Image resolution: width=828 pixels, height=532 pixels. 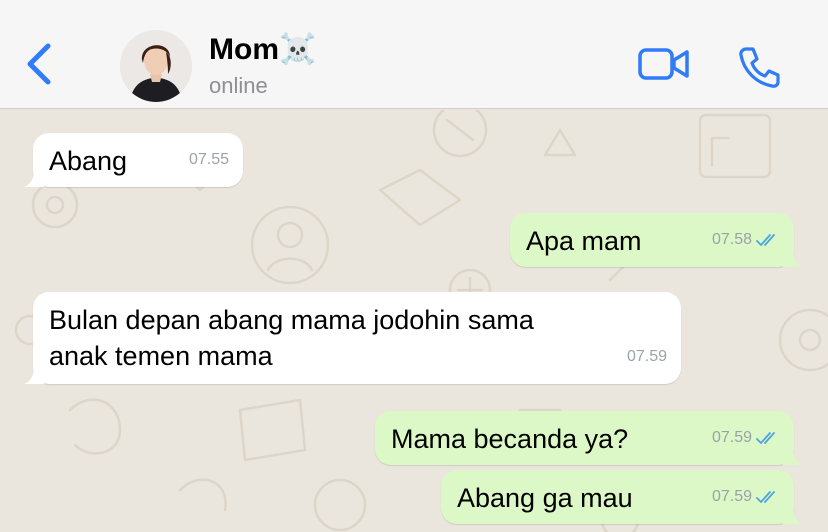 I want to click on video-camera-icon, so click(x=663, y=64).